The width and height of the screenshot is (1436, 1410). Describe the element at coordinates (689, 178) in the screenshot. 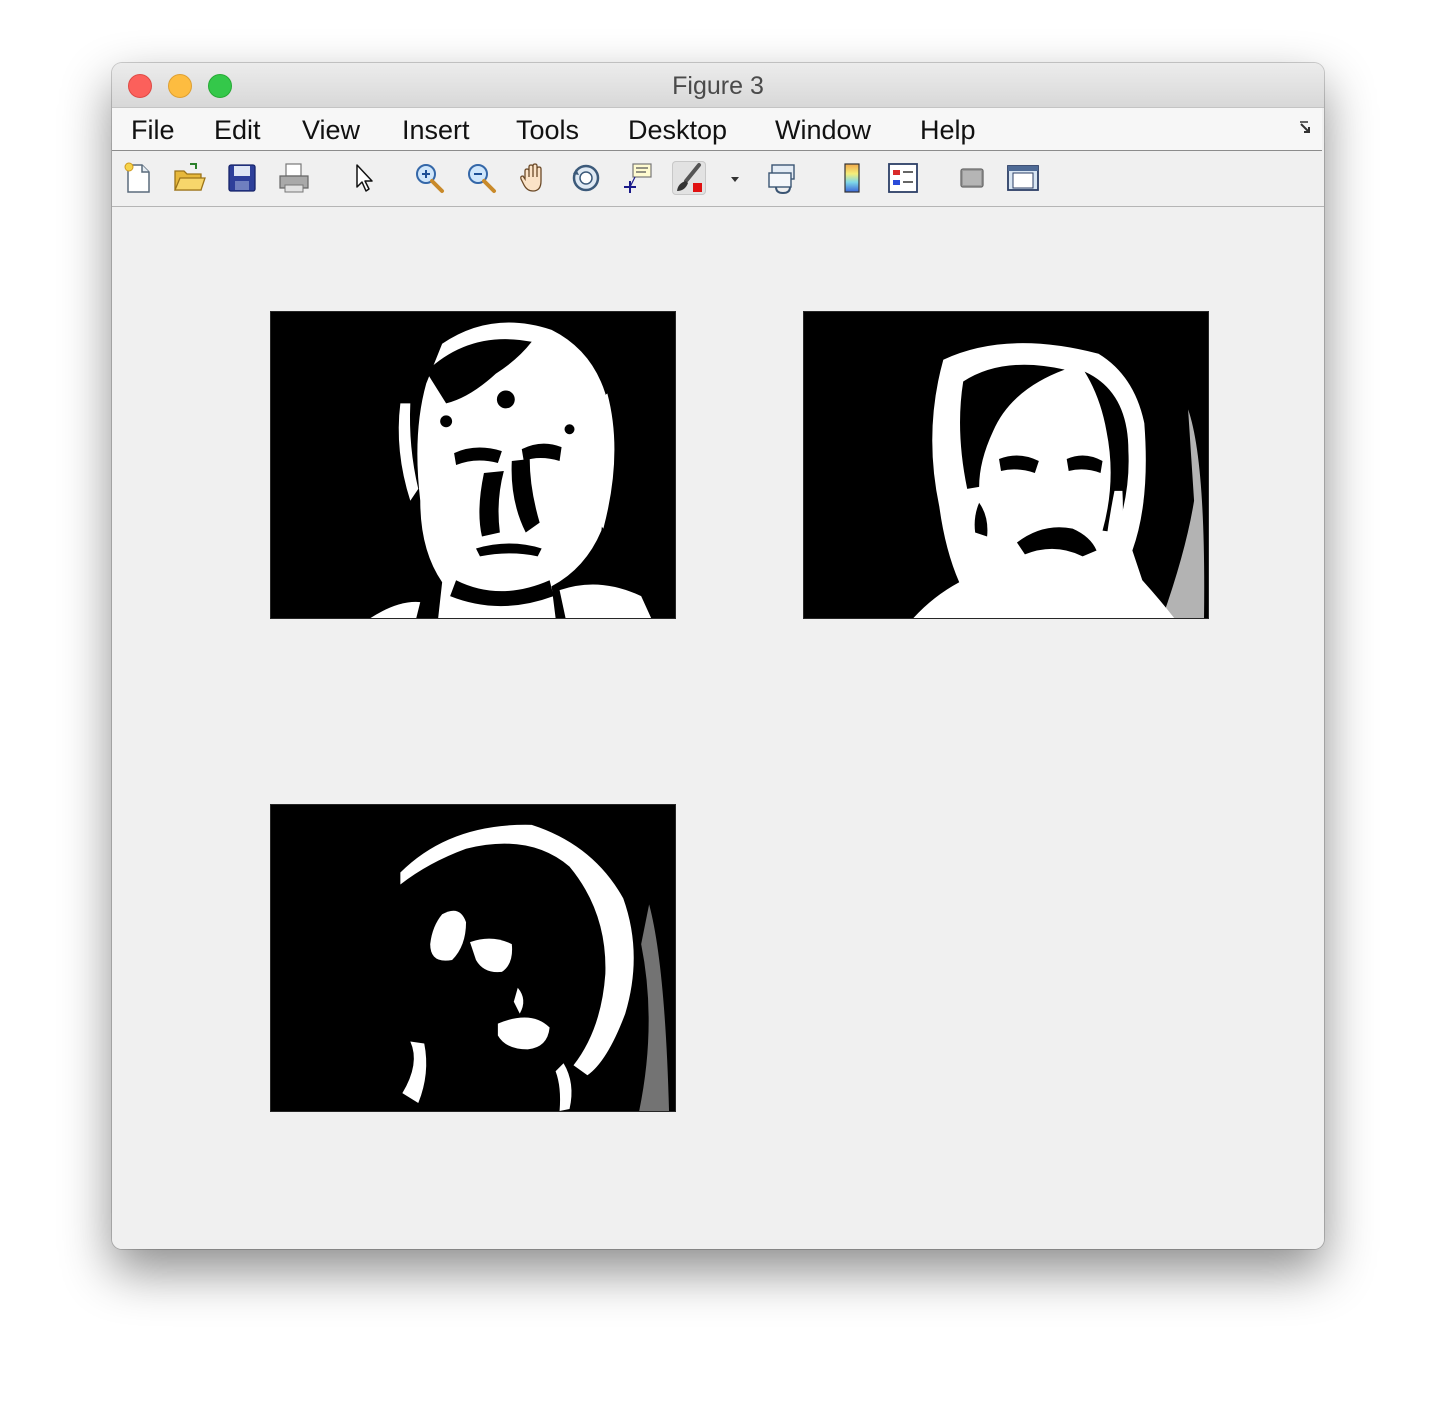

I see `brush-icon` at that location.